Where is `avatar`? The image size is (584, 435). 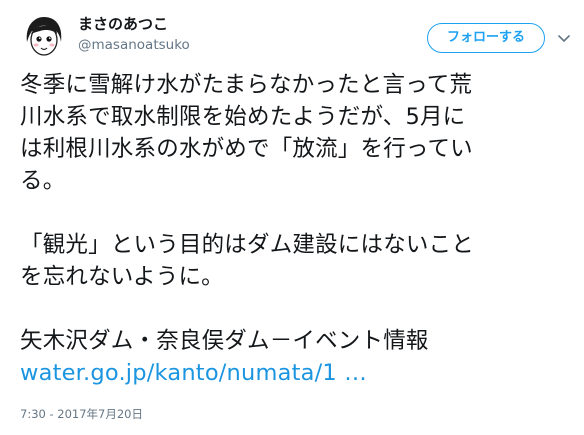 avatar is located at coordinates (44, 36).